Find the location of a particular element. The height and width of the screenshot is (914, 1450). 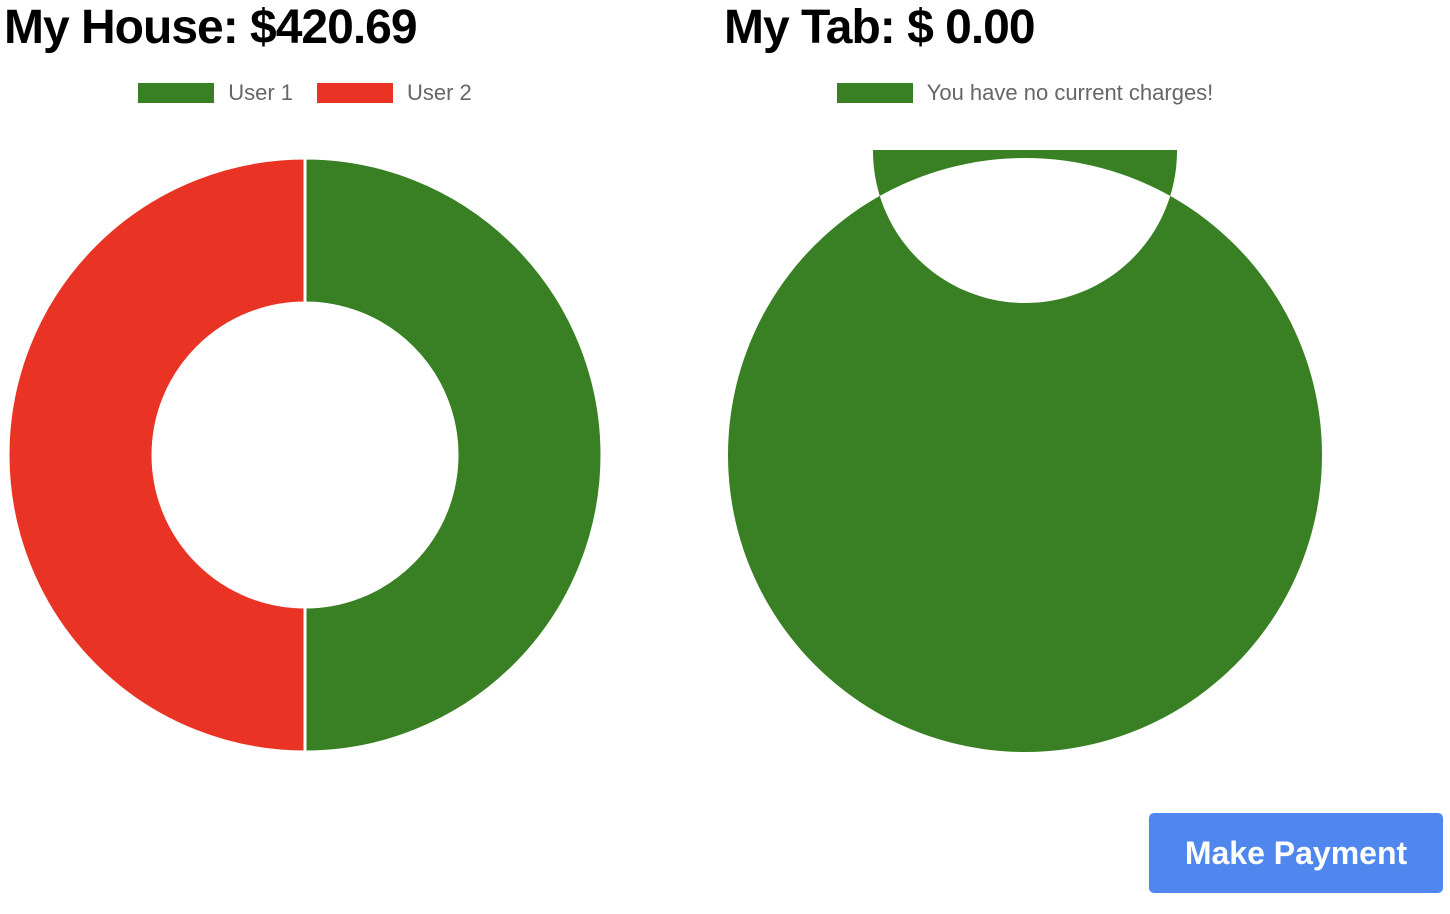

make-payment-button: Make Payment is located at coordinates (1296, 853).